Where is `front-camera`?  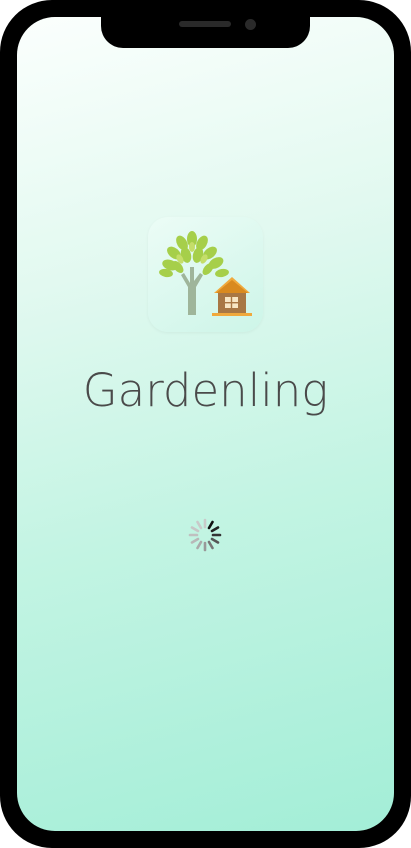
front-camera is located at coordinates (250, 24).